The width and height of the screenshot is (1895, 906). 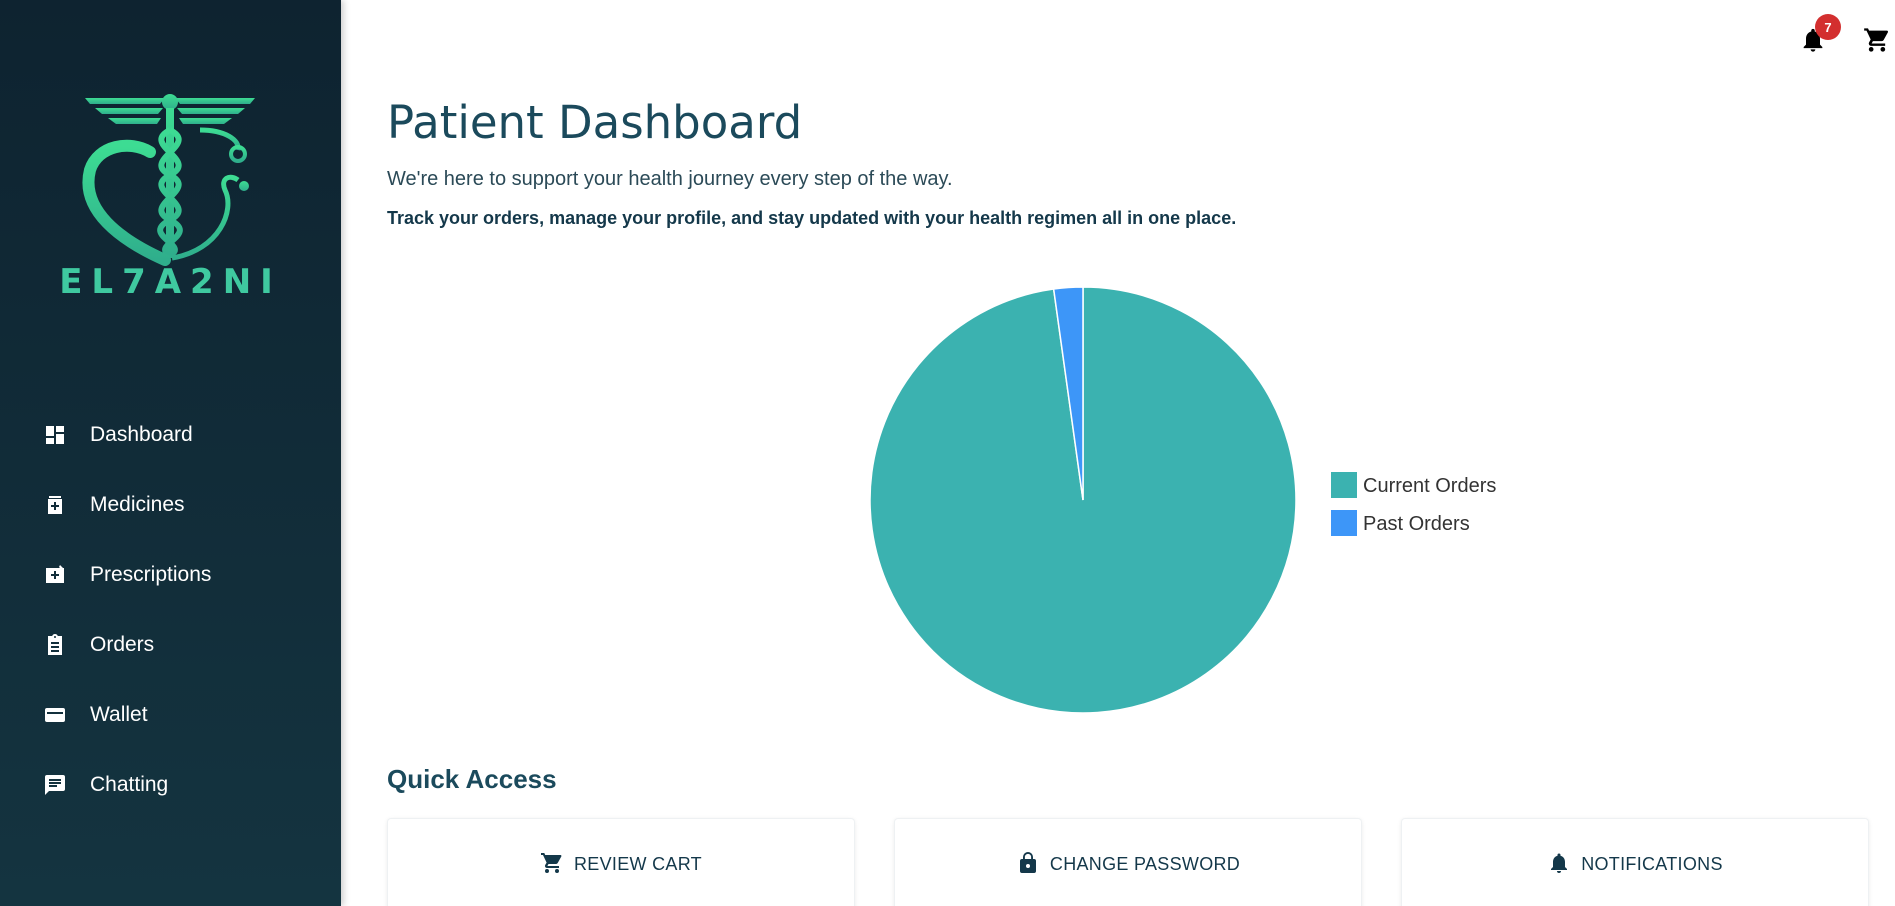 I want to click on sidebar-item-label: Chatting, so click(x=129, y=784).